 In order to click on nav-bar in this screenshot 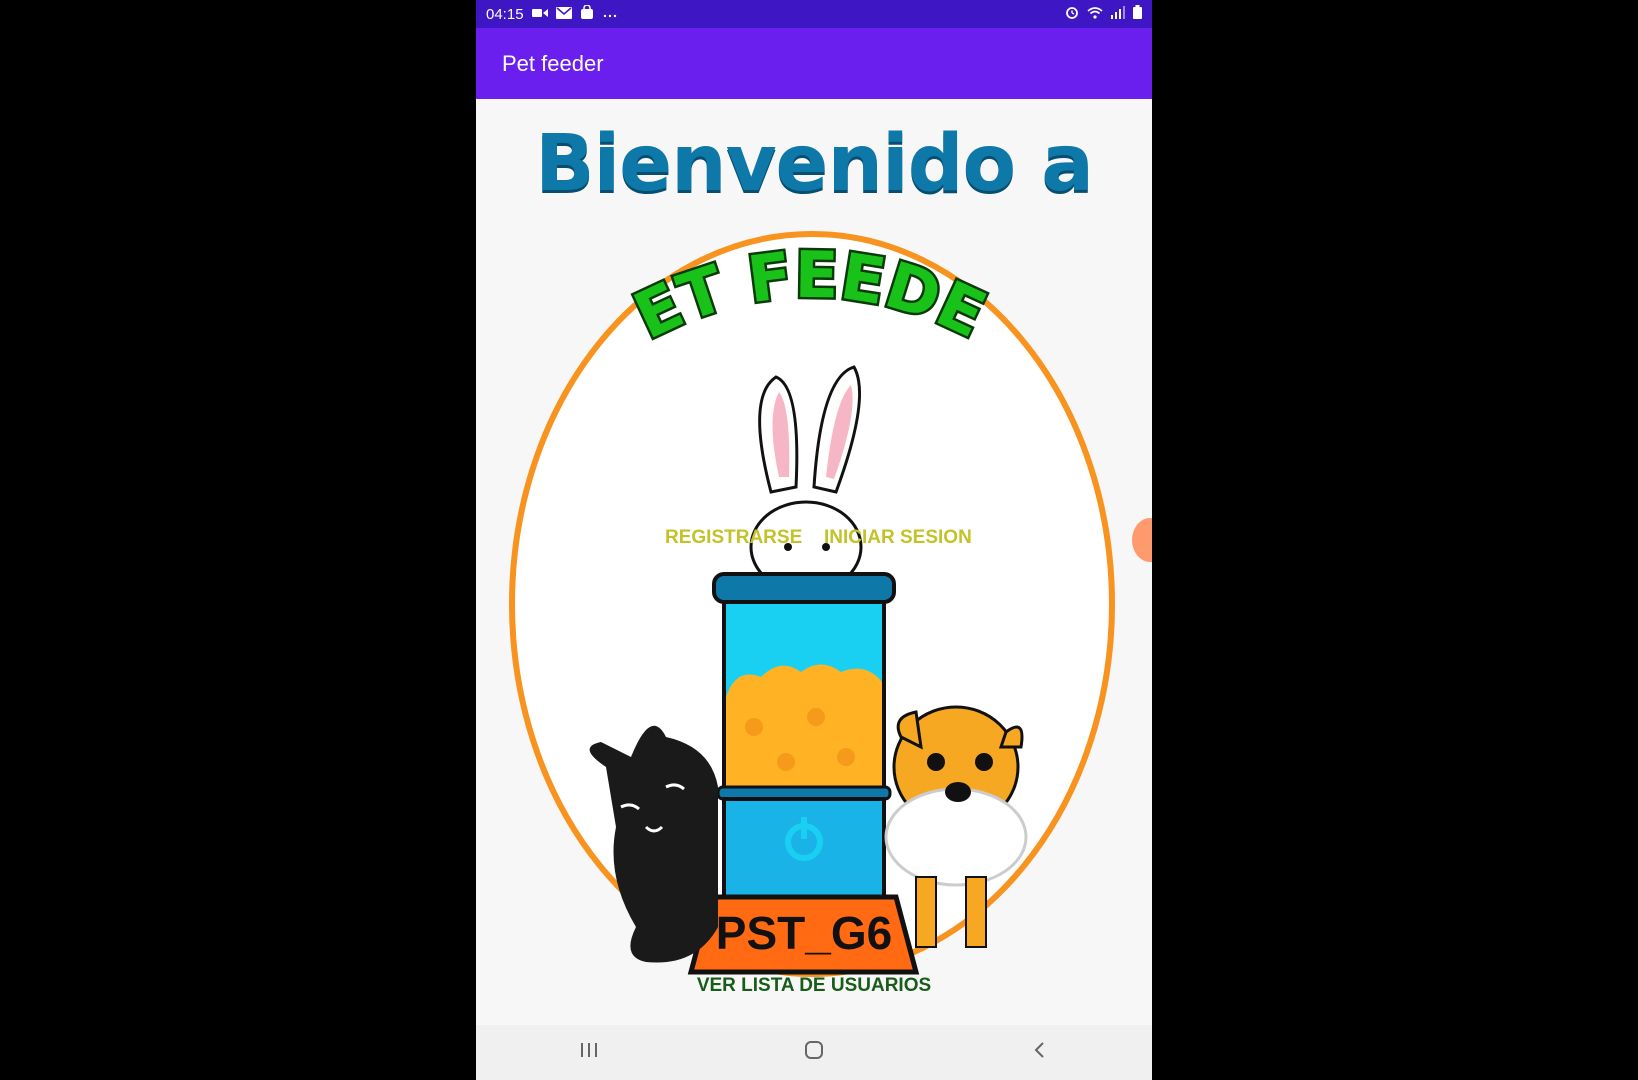, I will do `click(814, 1052)`.